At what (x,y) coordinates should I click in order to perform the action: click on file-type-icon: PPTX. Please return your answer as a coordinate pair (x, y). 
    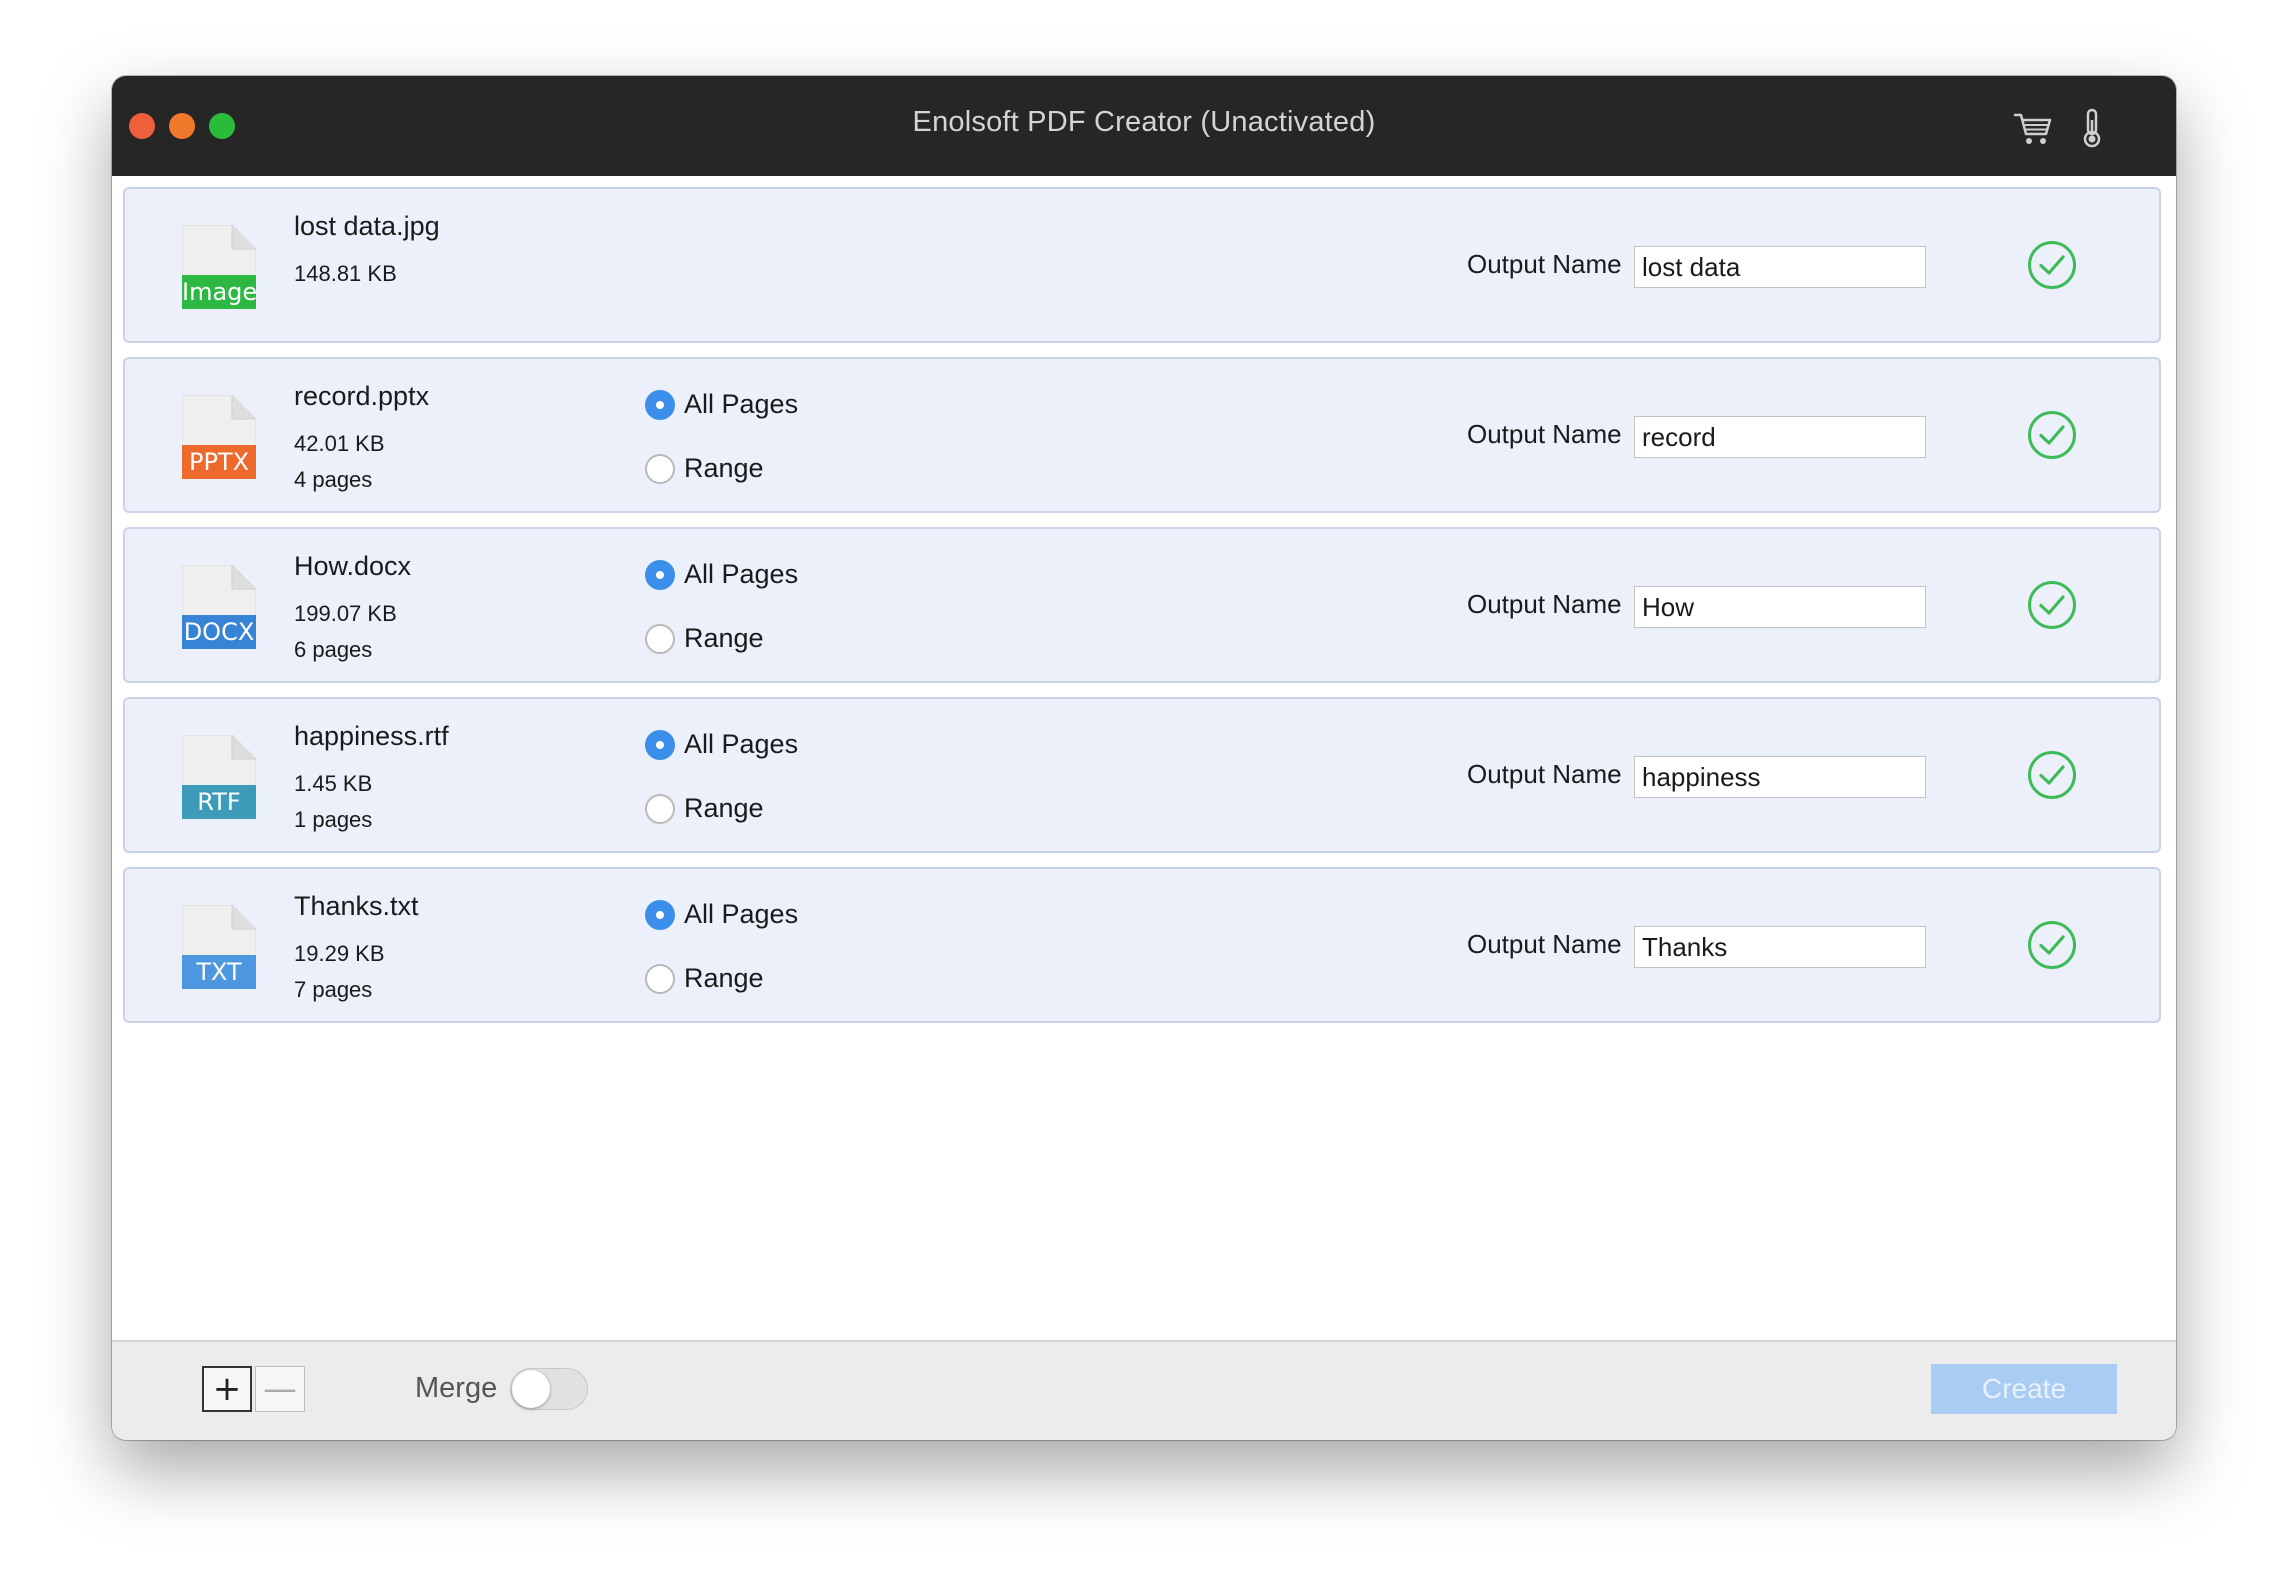
    Looking at the image, I should click on (219, 437).